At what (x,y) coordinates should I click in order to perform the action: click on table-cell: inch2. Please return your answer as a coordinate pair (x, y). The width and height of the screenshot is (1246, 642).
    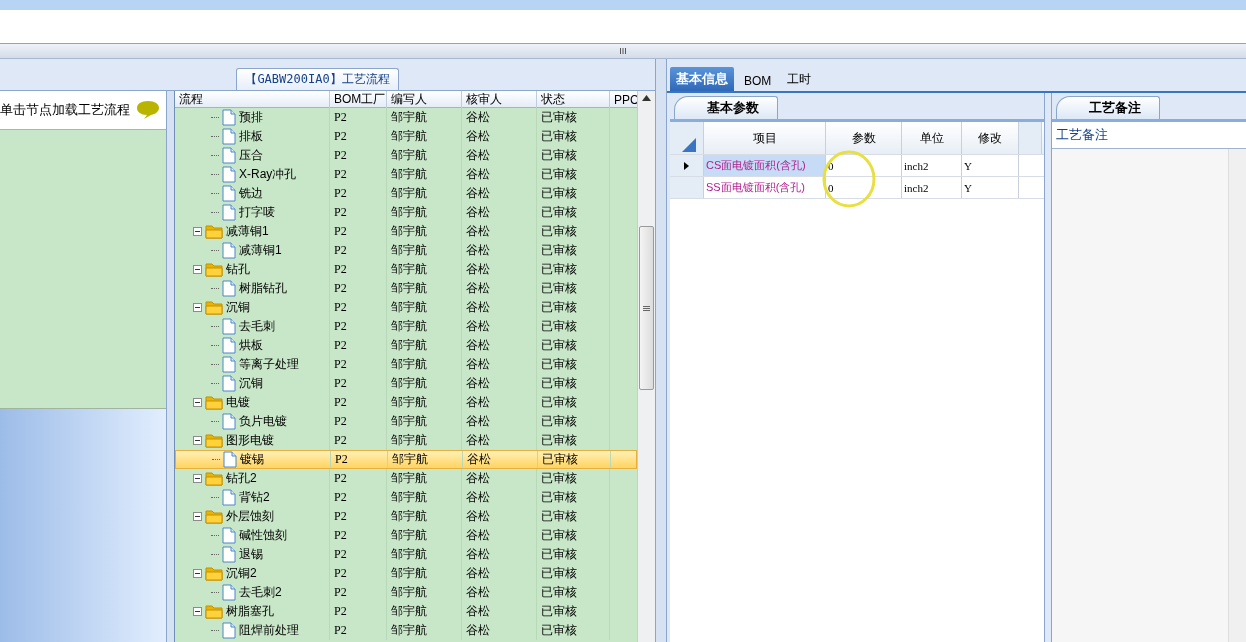
    Looking at the image, I should click on (932, 165).